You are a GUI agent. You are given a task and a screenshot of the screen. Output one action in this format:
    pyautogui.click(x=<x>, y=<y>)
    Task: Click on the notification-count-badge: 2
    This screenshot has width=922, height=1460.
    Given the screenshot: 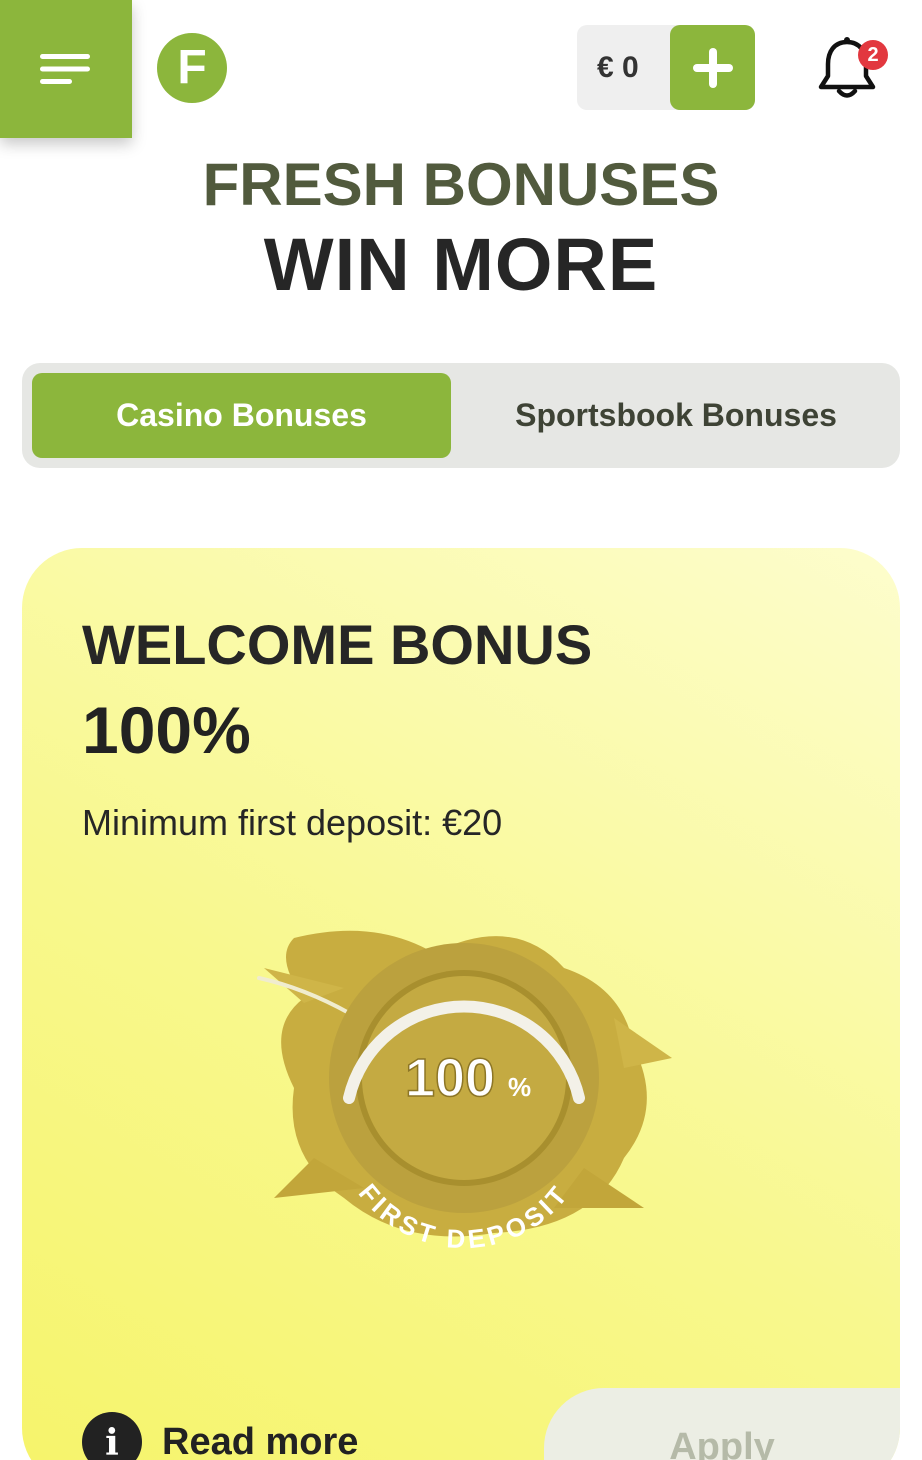 What is the action you would take?
    pyautogui.click(x=873, y=55)
    